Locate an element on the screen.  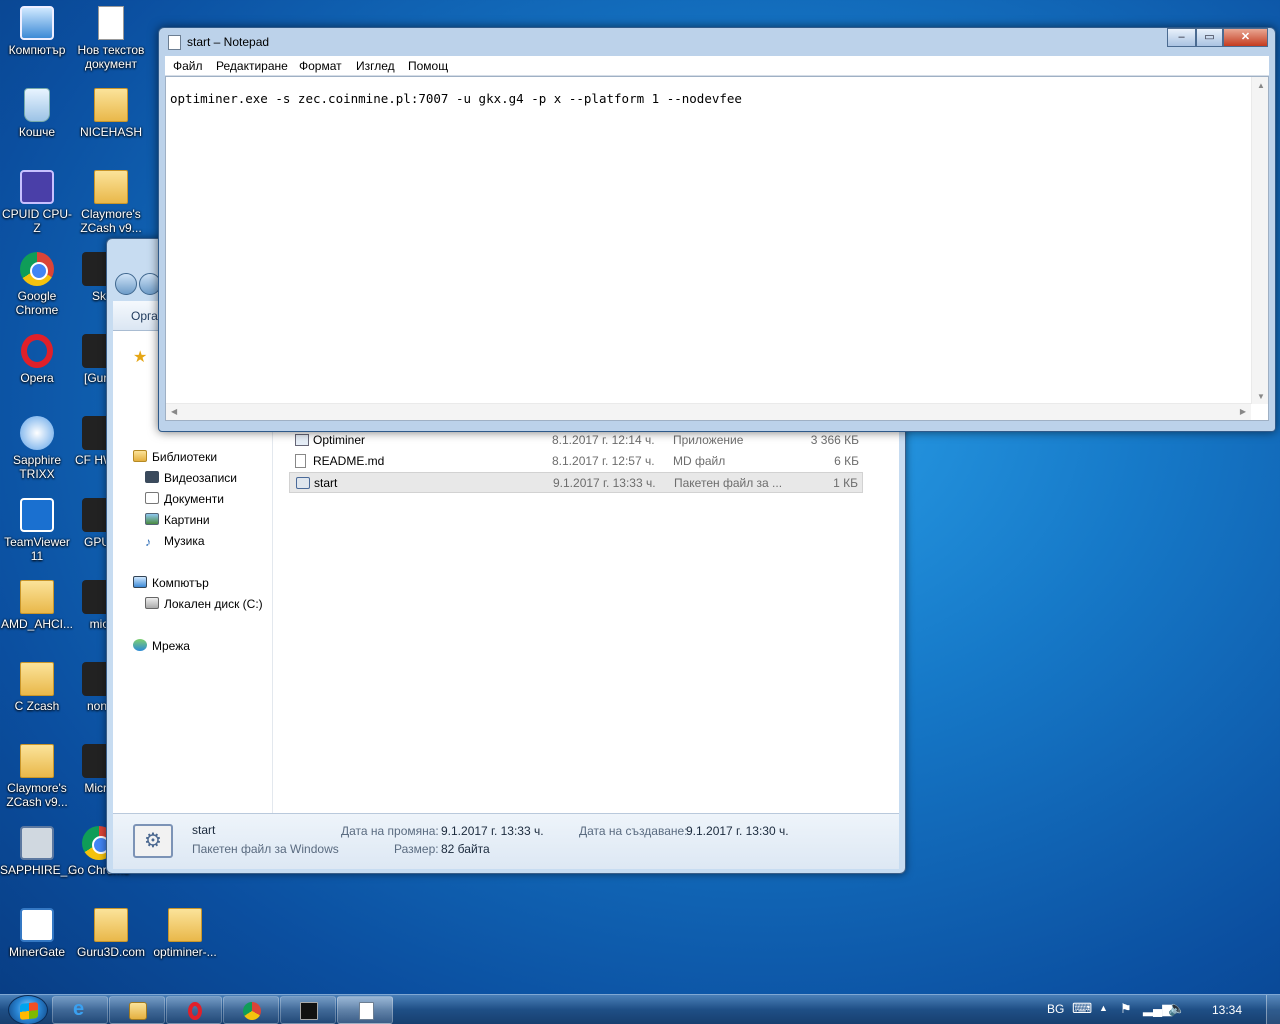
taskbar-cmd is located at coordinates (308, 1010).